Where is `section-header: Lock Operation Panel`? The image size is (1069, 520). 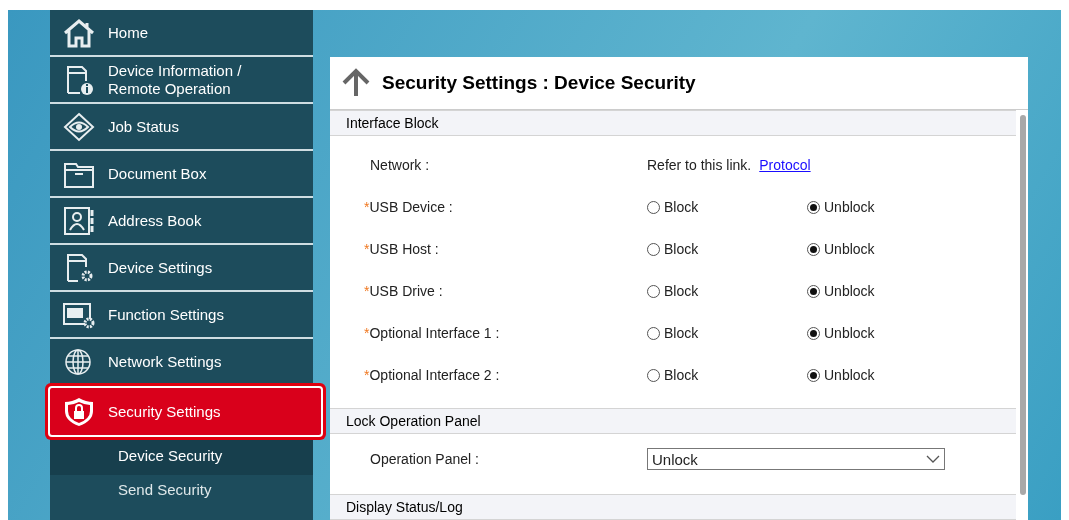 section-header: Lock Operation Panel is located at coordinates (673, 421).